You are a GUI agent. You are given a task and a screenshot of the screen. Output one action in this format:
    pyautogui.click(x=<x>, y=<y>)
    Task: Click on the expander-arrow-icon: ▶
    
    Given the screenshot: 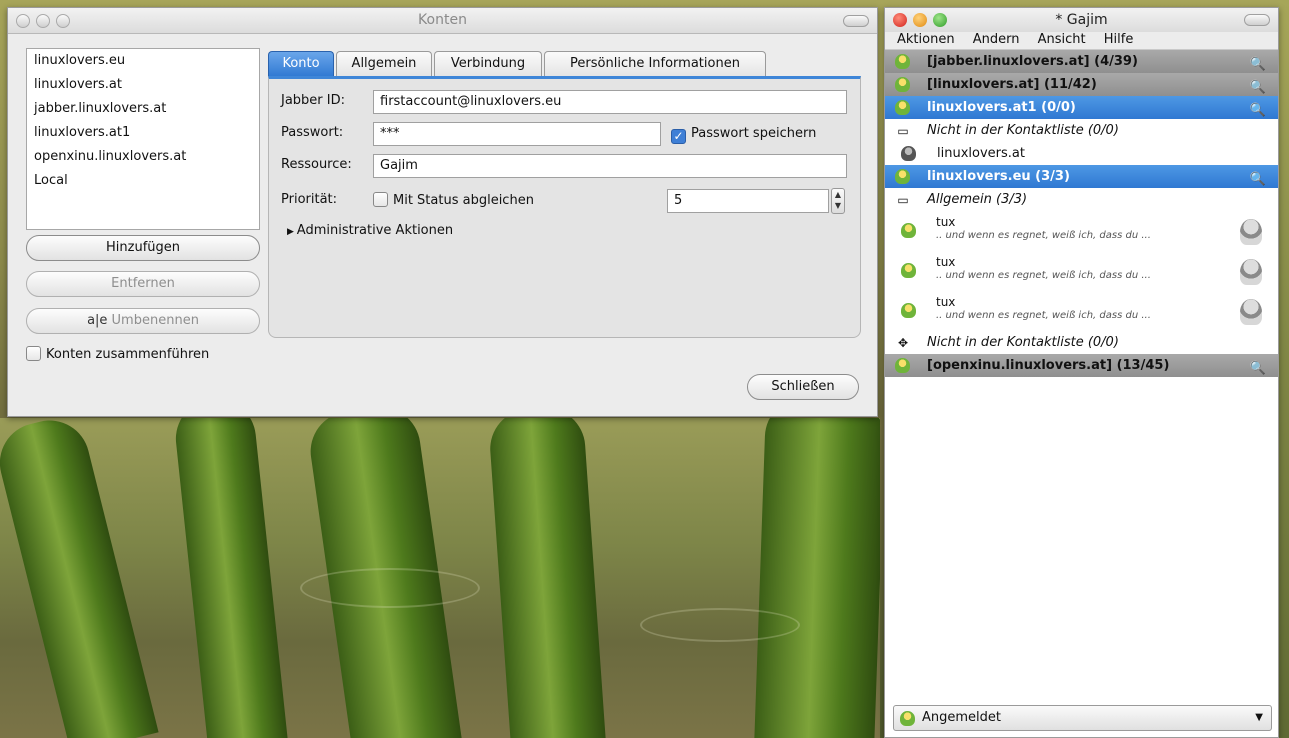 What is the action you would take?
    pyautogui.click(x=292, y=232)
    